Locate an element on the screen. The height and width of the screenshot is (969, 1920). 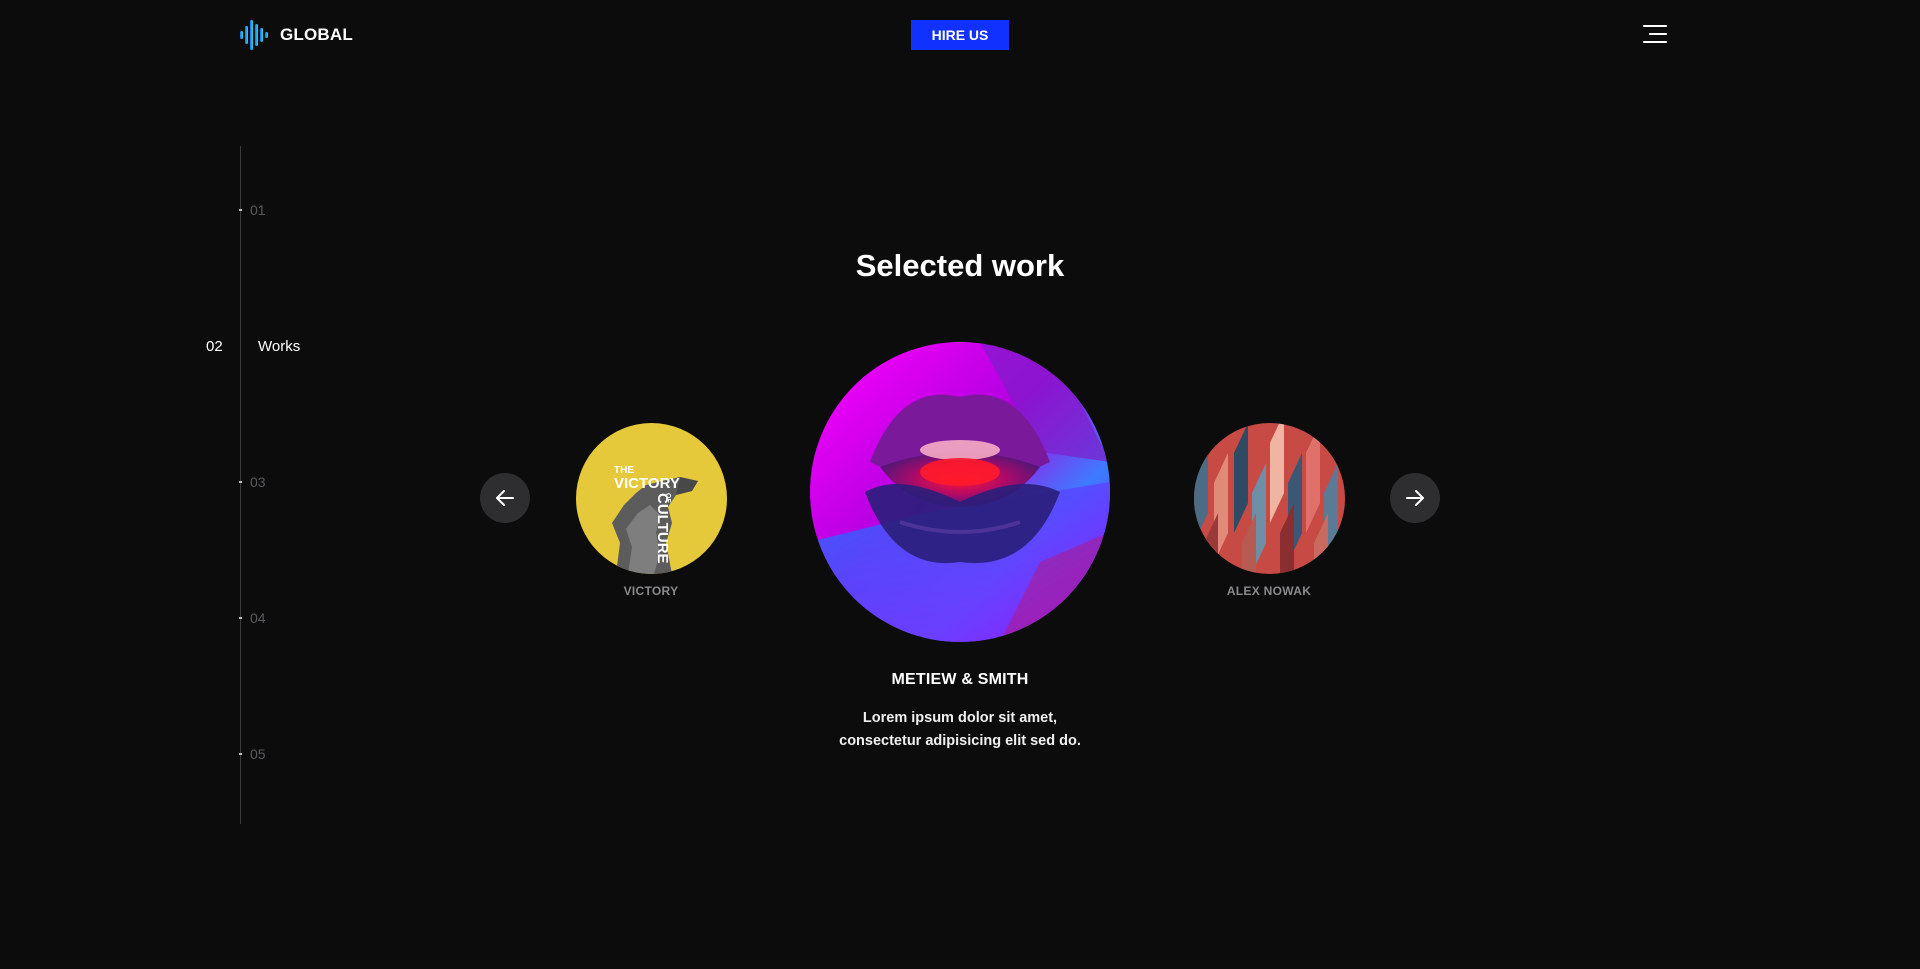
work-caption-metiew-smith: METIEW & SMITH is located at coordinates (960, 679).